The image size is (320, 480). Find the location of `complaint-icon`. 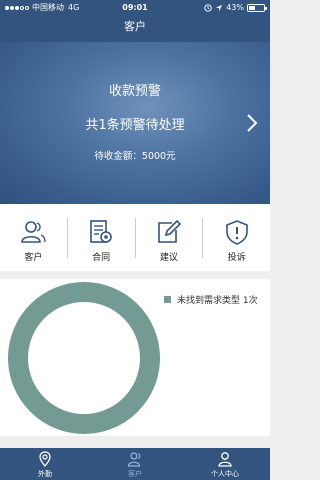

complaint-icon is located at coordinates (236, 232).